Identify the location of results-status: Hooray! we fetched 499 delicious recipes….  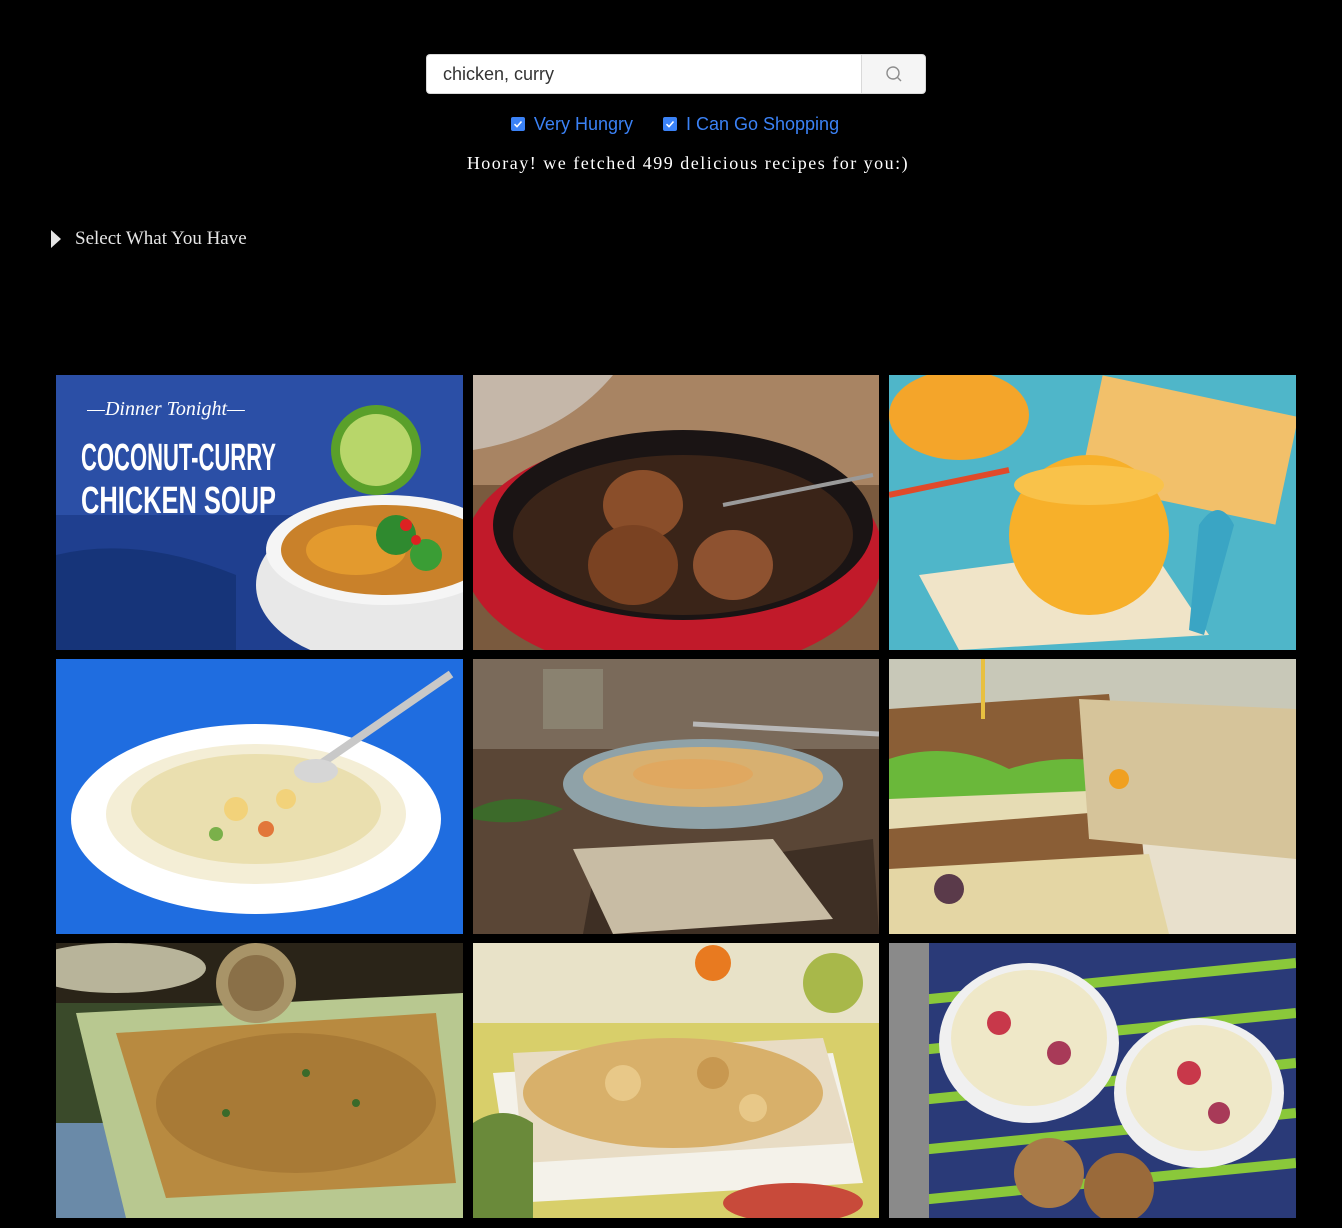
(688, 163).